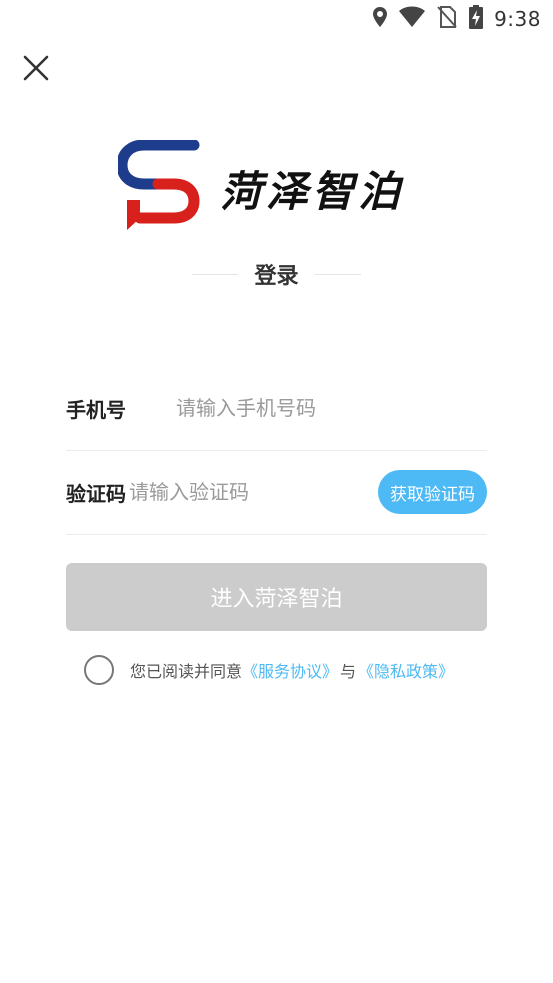 The width and height of the screenshot is (553, 983). Describe the element at coordinates (412, 19) in the screenshot. I see `wifi-icon` at that location.